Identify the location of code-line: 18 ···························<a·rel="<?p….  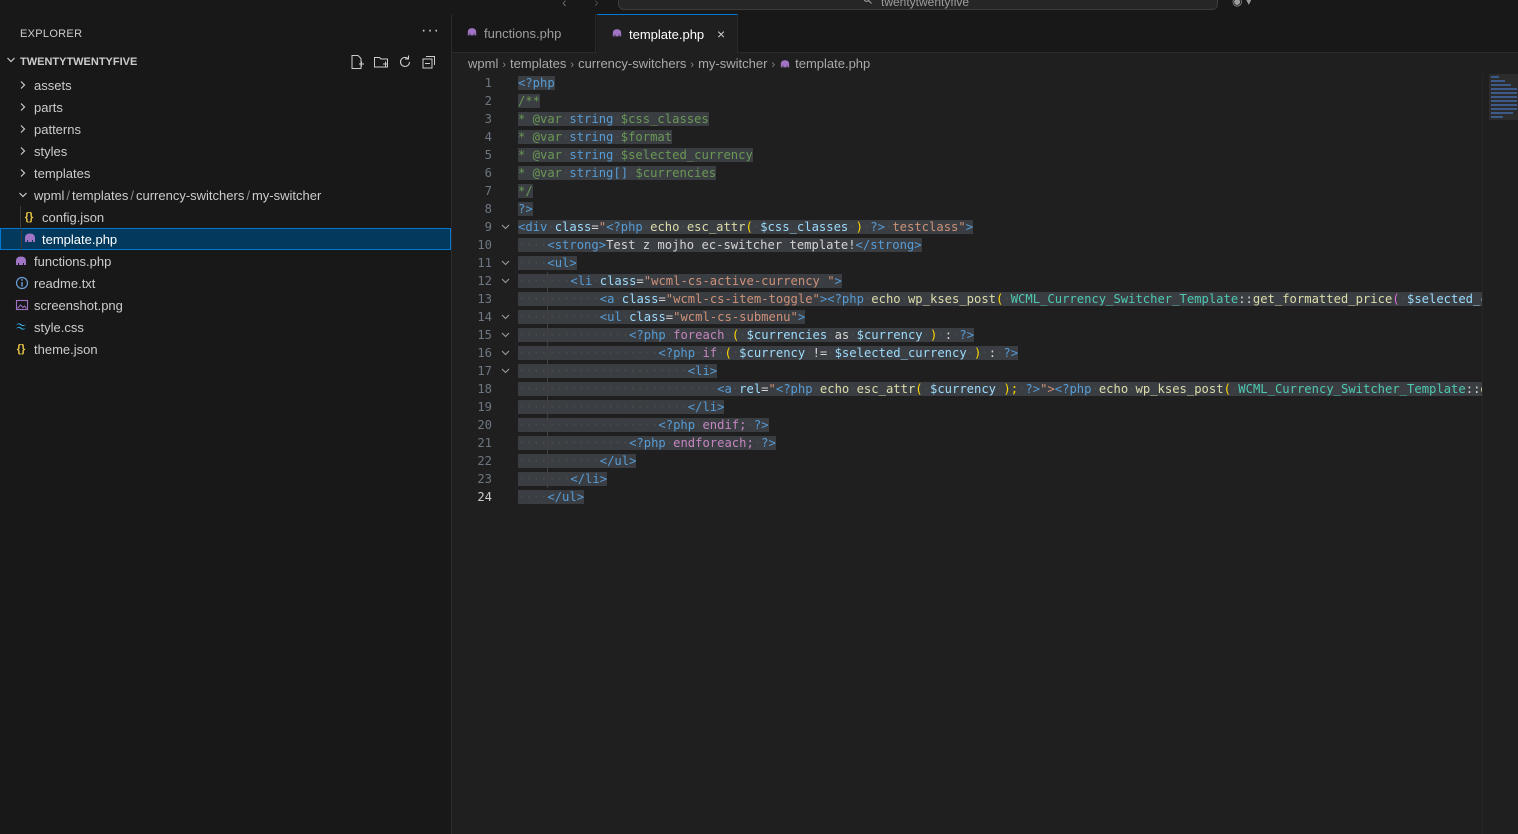
(967, 389).